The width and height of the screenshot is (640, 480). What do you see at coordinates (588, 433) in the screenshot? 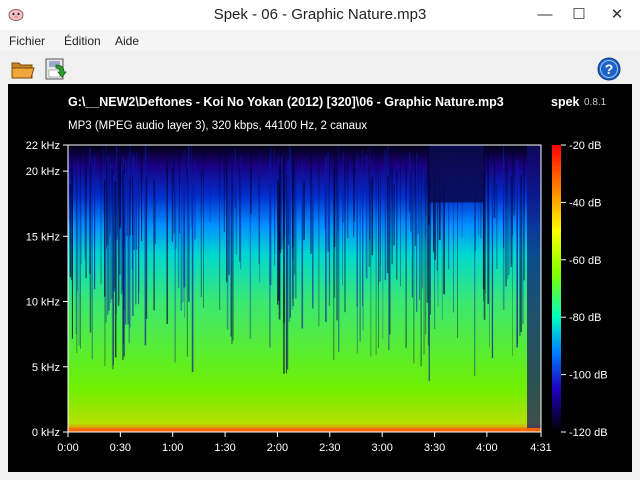
I see `colorbar-tick-label: -120 dB` at bounding box center [588, 433].